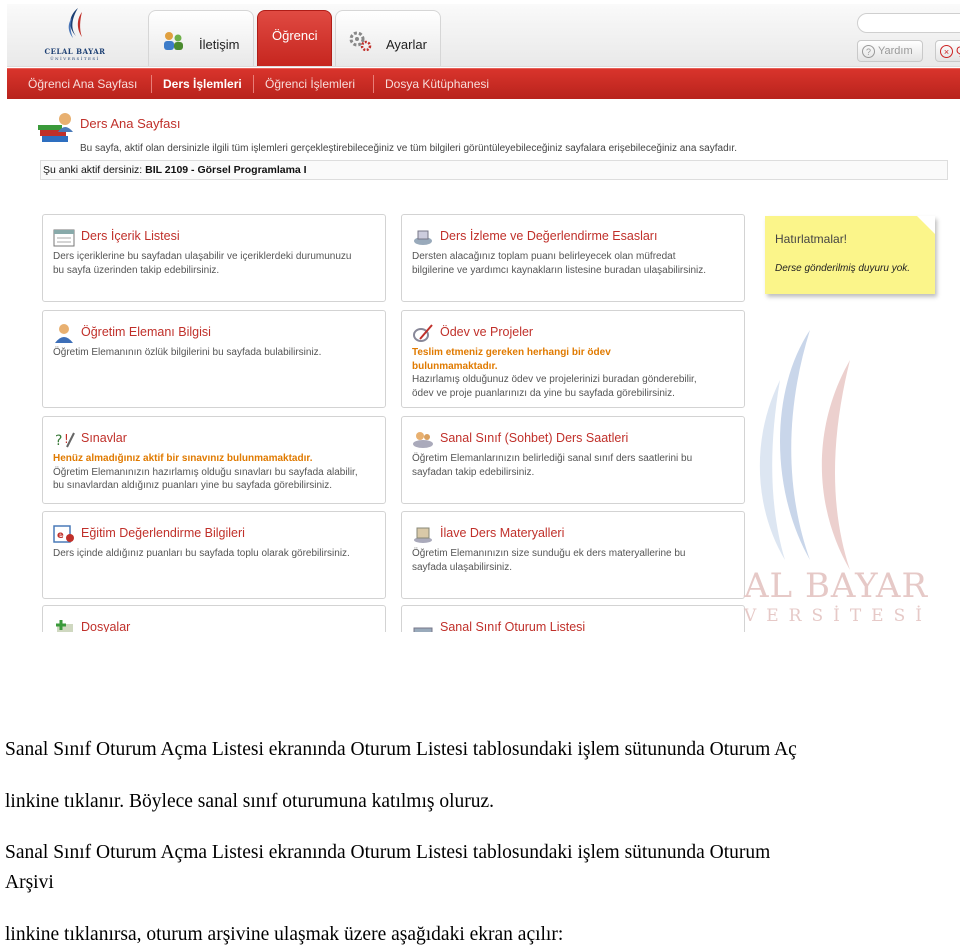 This screenshot has width=960, height=951. What do you see at coordinates (55, 127) in the screenshot?
I see `course-home-icon` at bounding box center [55, 127].